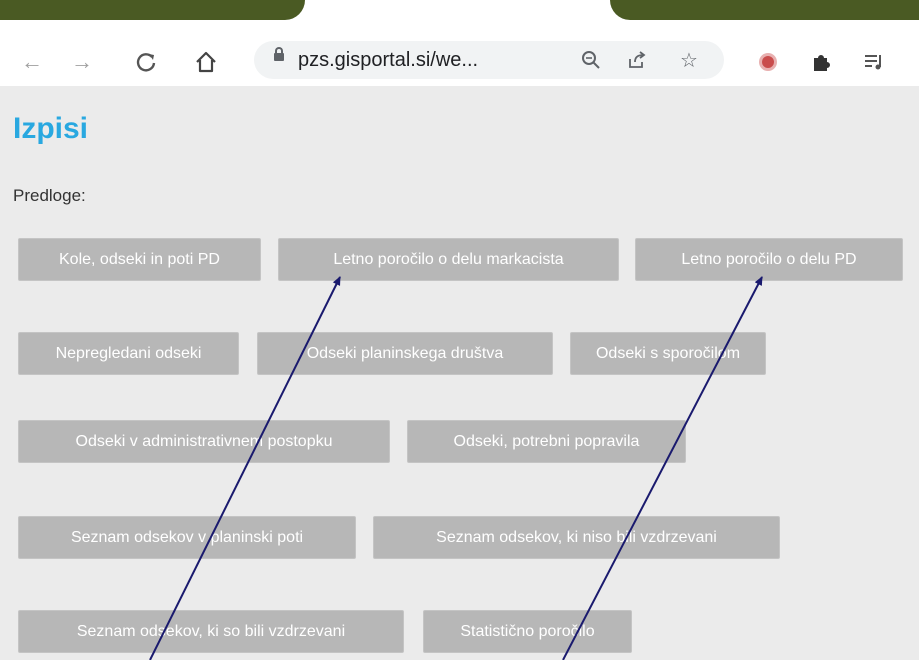 This screenshot has height=660, width=919. I want to click on browser-toolbar: ← → pzs.gisportal.si/we... ☆, so click(459, 61).